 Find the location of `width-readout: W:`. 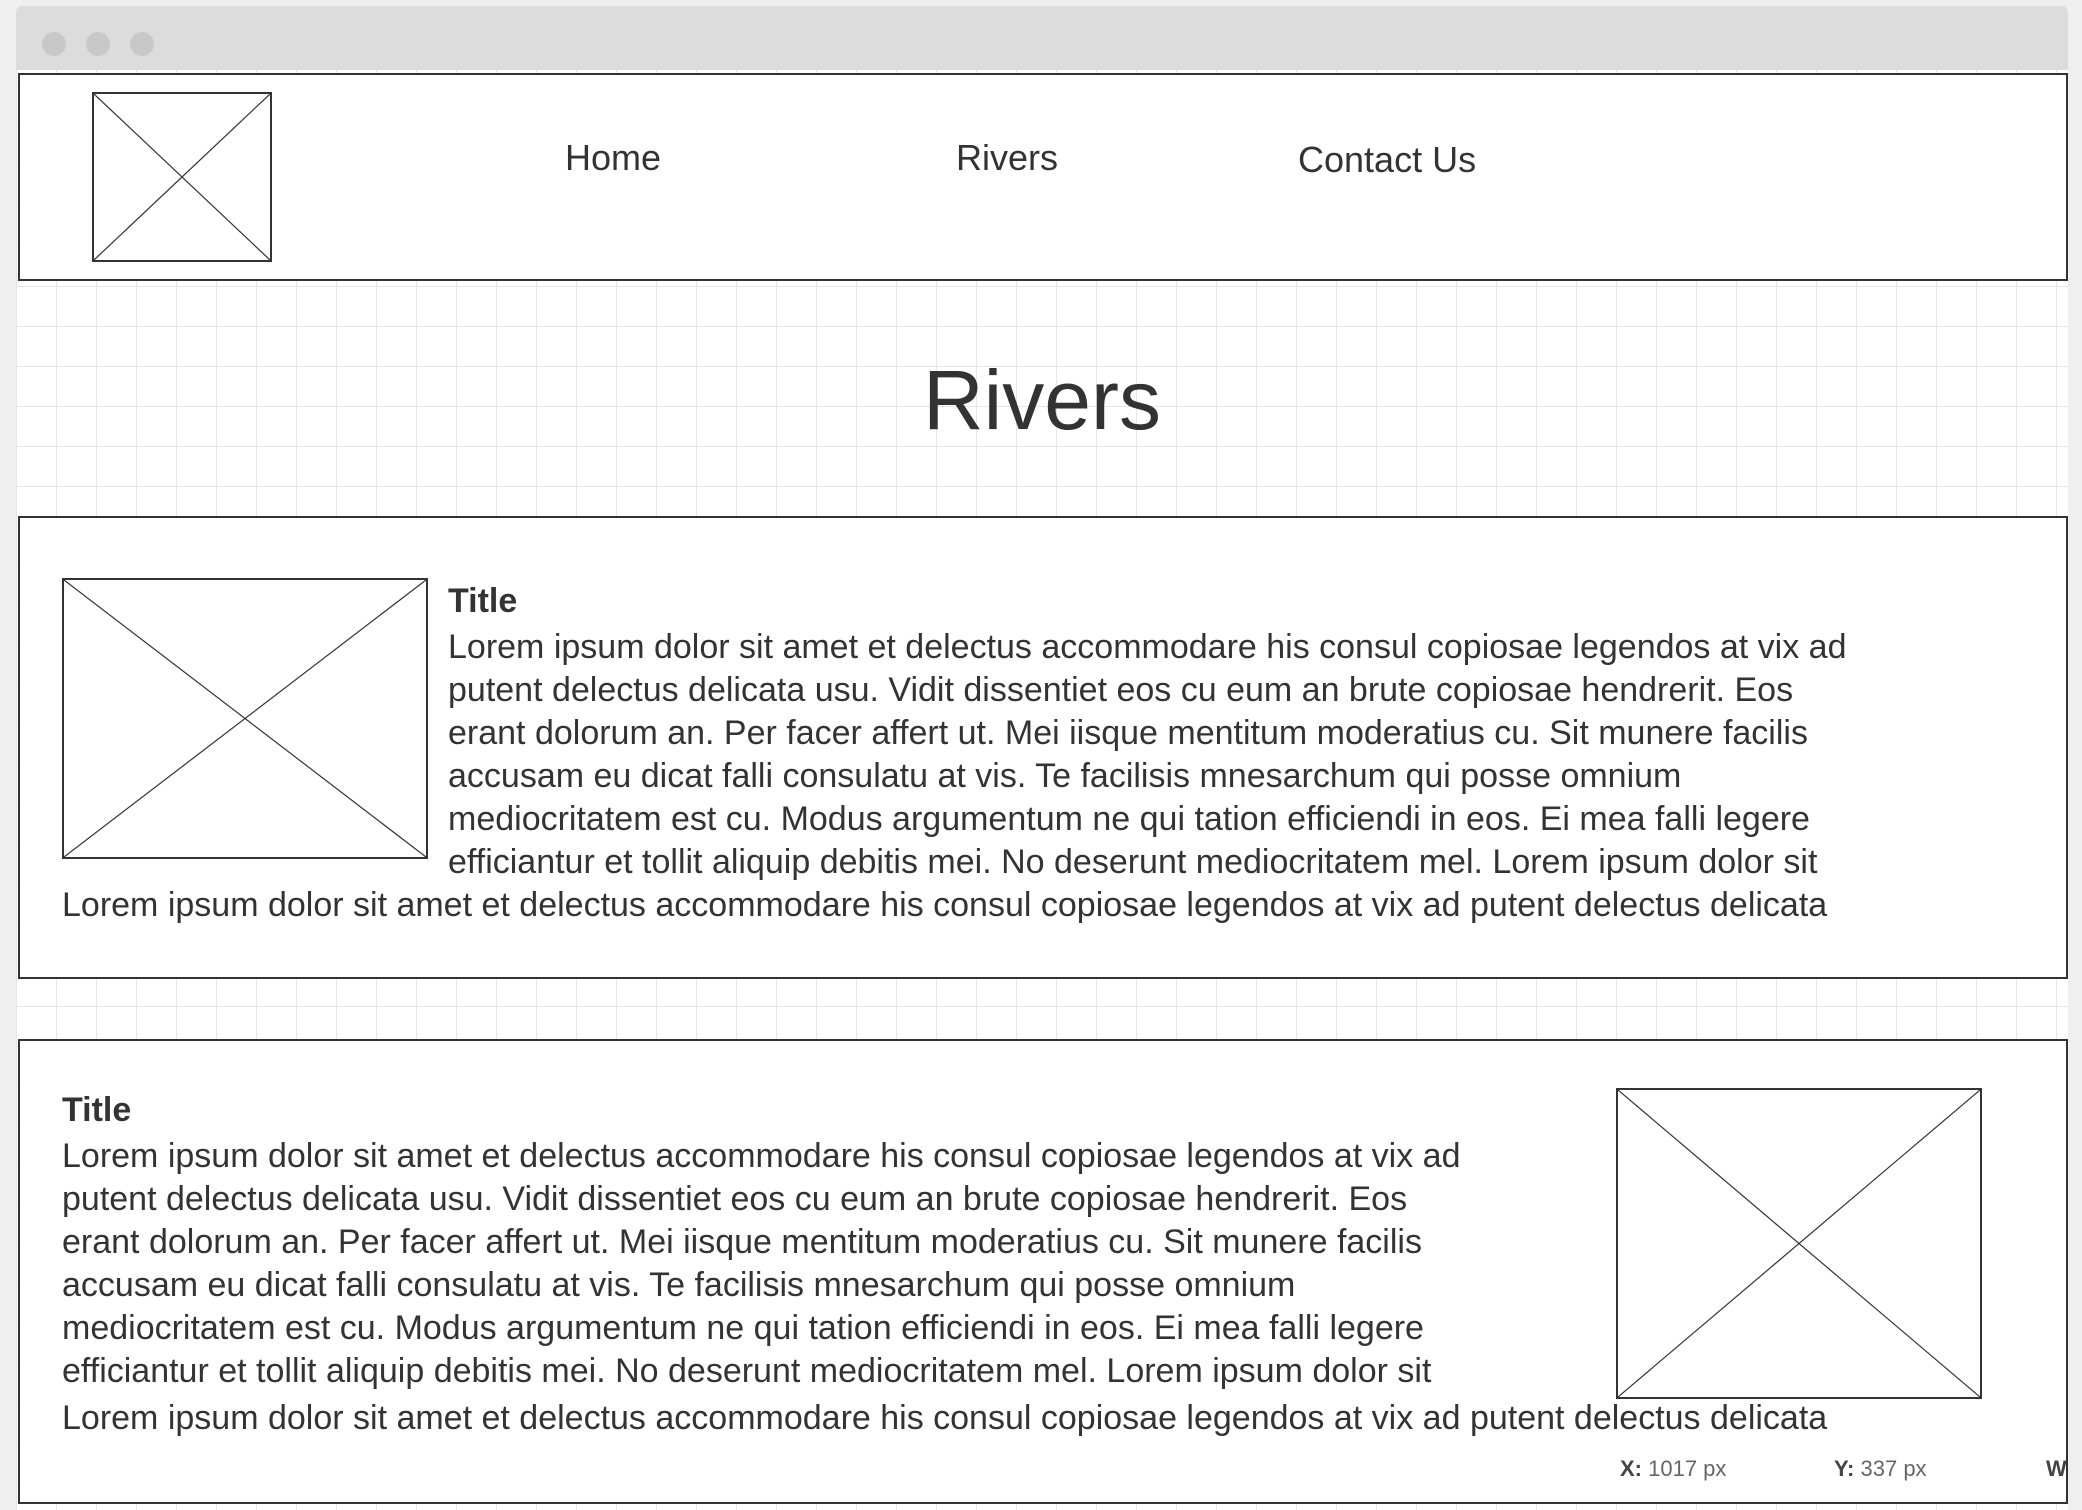

width-readout: W: is located at coordinates (2057, 1469).